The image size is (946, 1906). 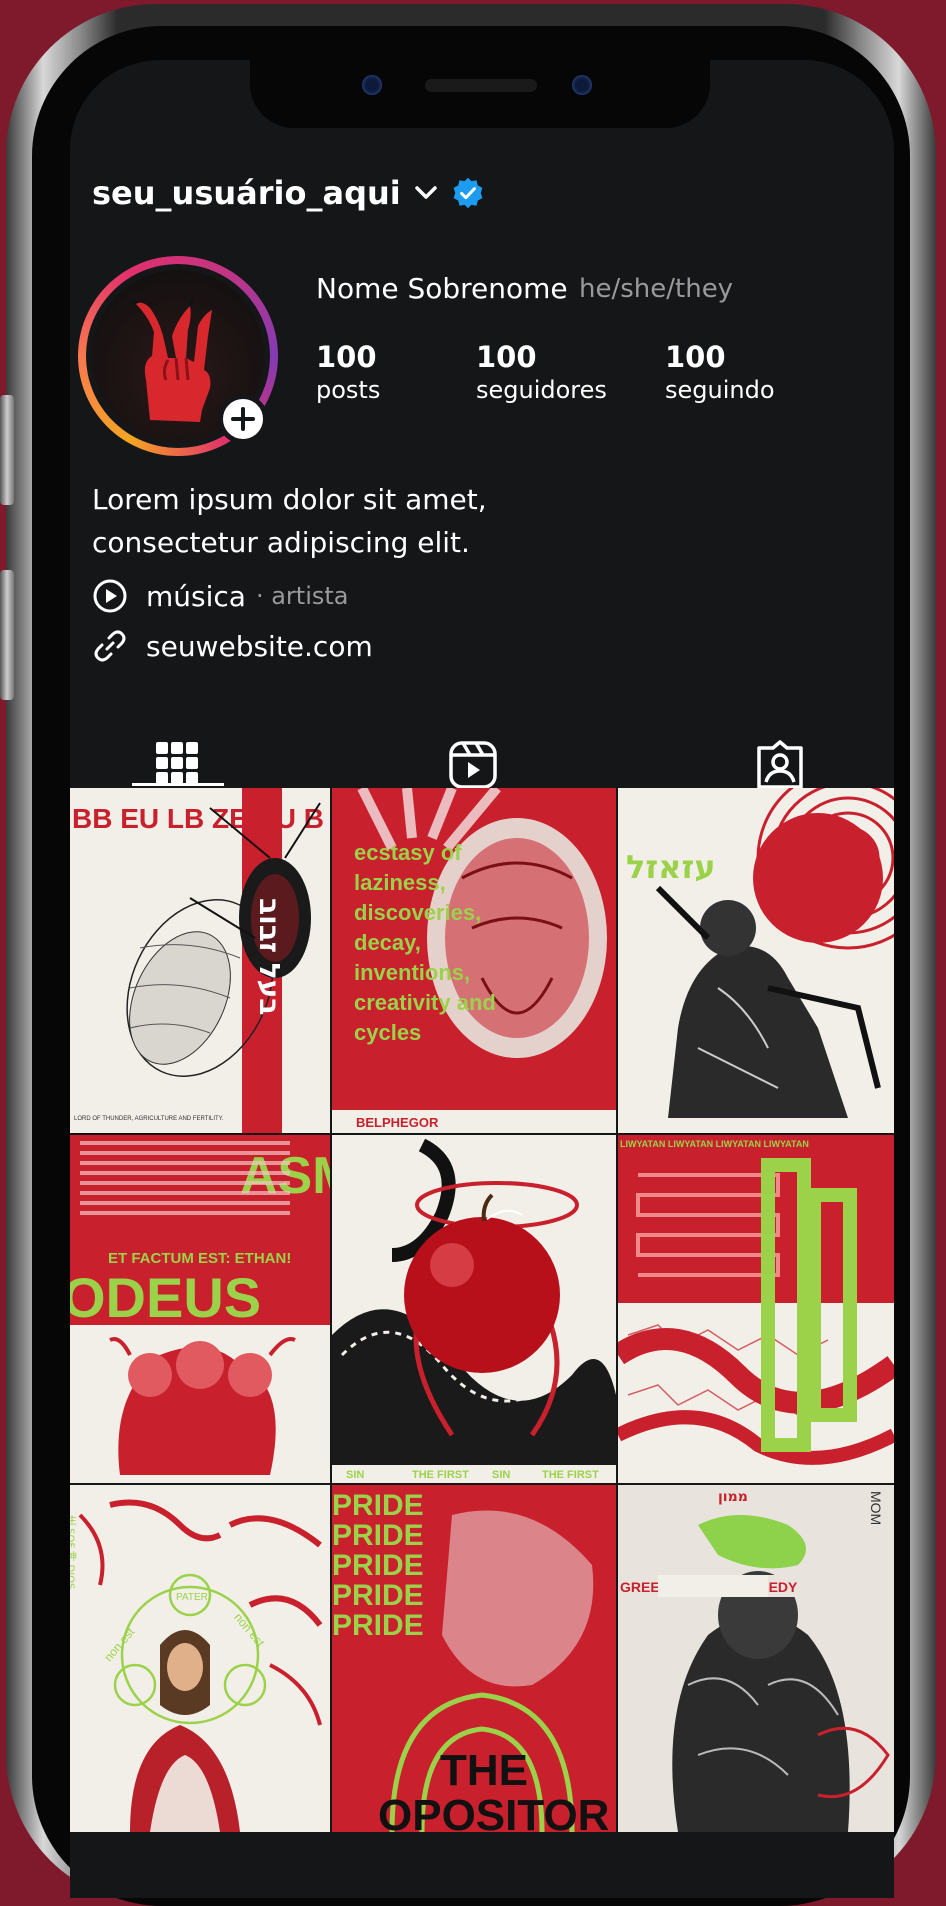 I want to click on reels-icon, so click(x=473, y=765).